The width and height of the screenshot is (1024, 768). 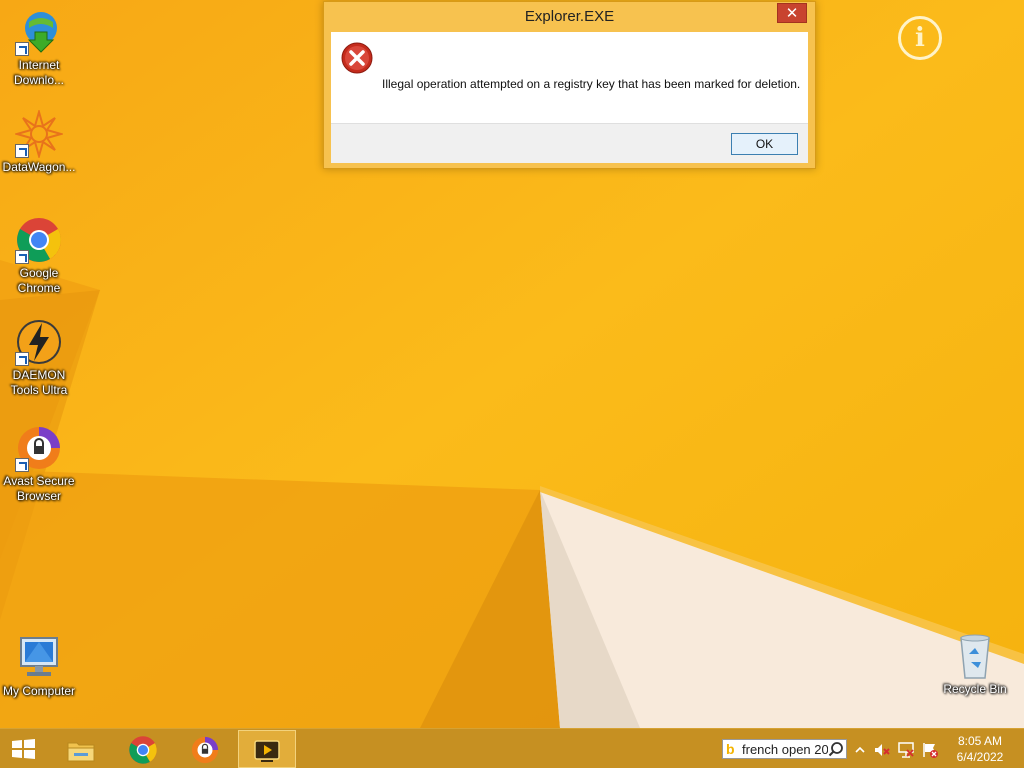 What do you see at coordinates (882, 750) in the screenshot?
I see `volume-muted-icon` at bounding box center [882, 750].